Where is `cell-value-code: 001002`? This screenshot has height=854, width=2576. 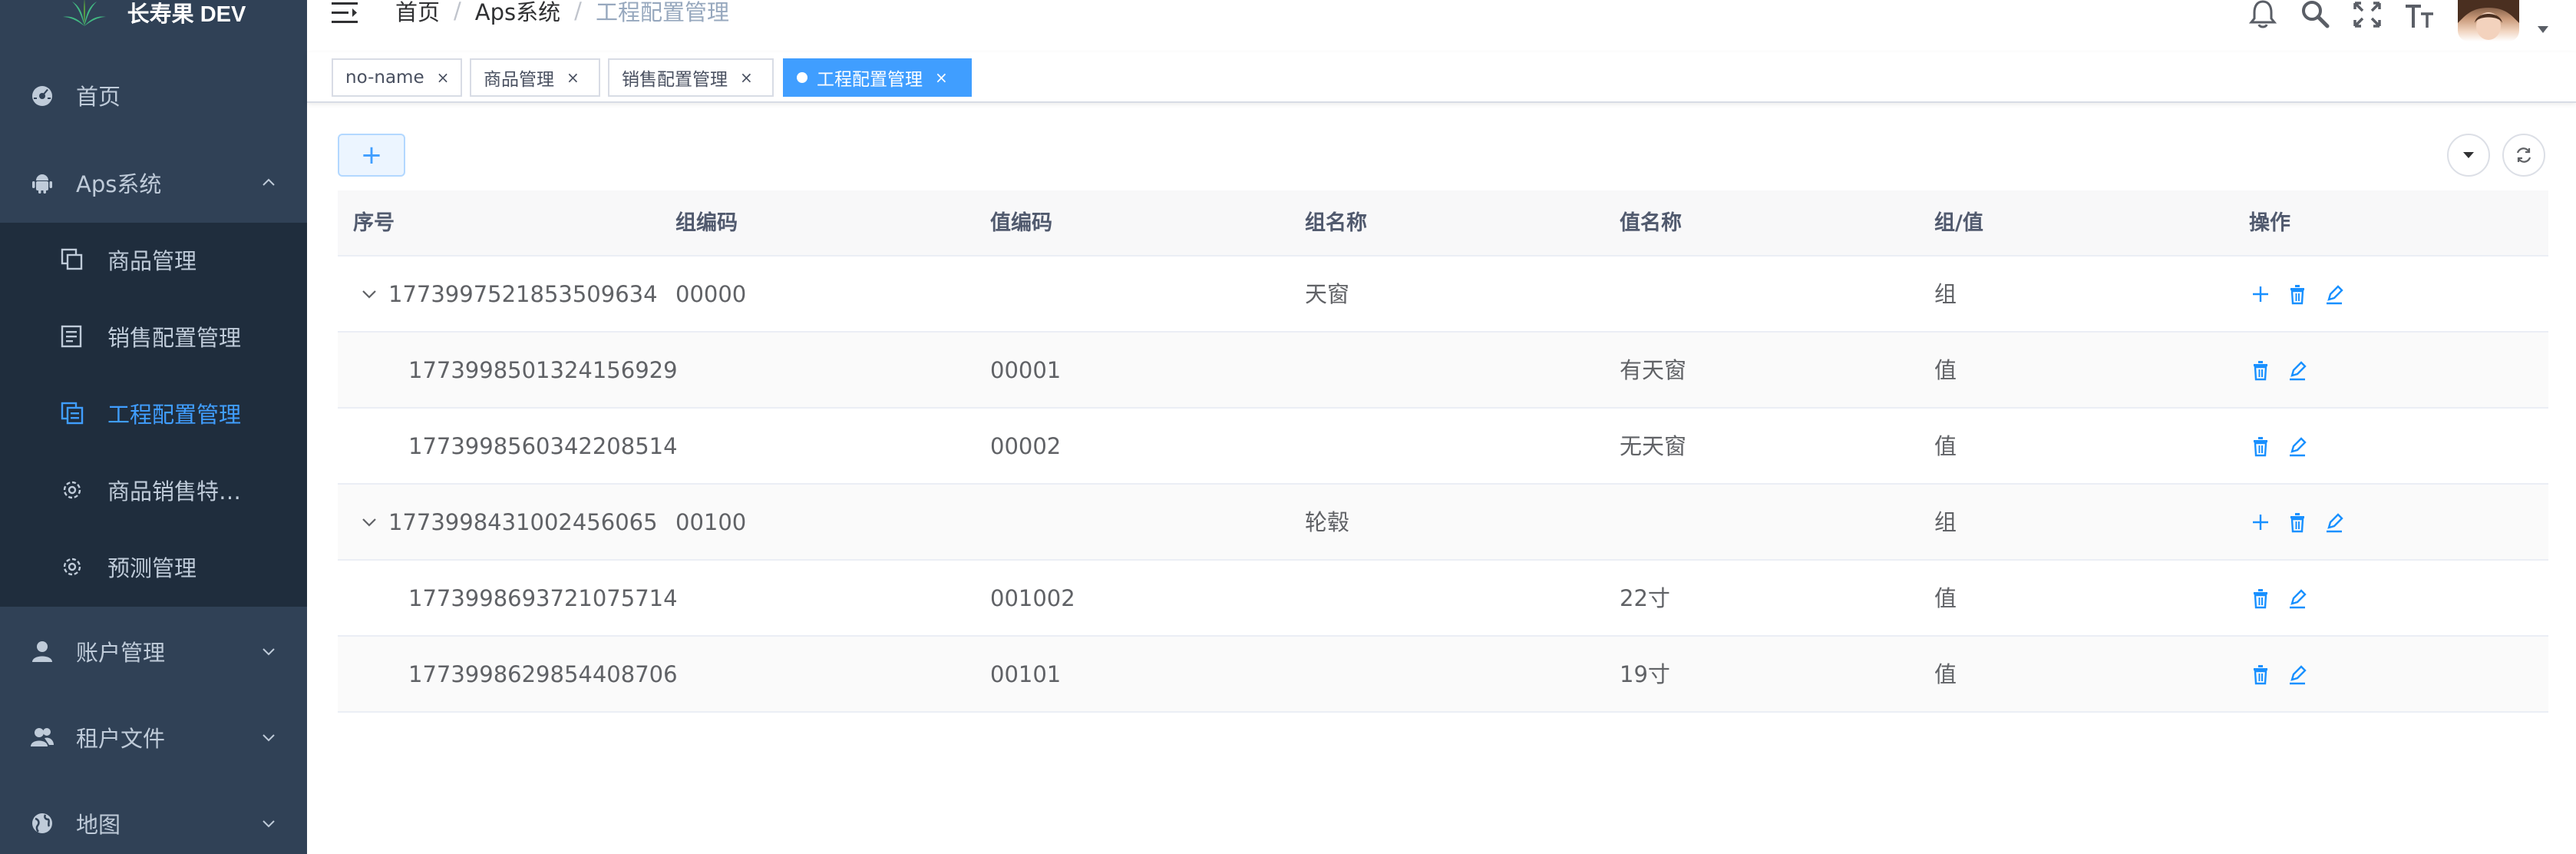 cell-value-code: 001002 is located at coordinates (1032, 598).